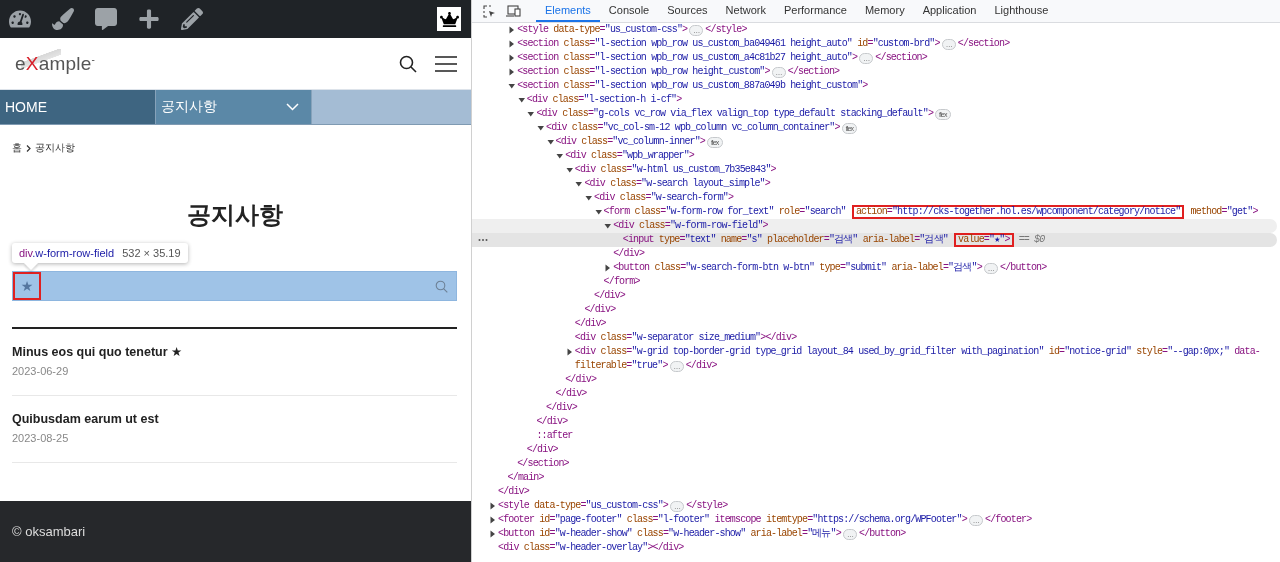 The image size is (1280, 562). Describe the element at coordinates (732, 520) in the screenshot. I see `code-text: <footer id="page-footer" class="l-footer" itemscope itemtype="https://schema.org/WPFooter">` at that location.